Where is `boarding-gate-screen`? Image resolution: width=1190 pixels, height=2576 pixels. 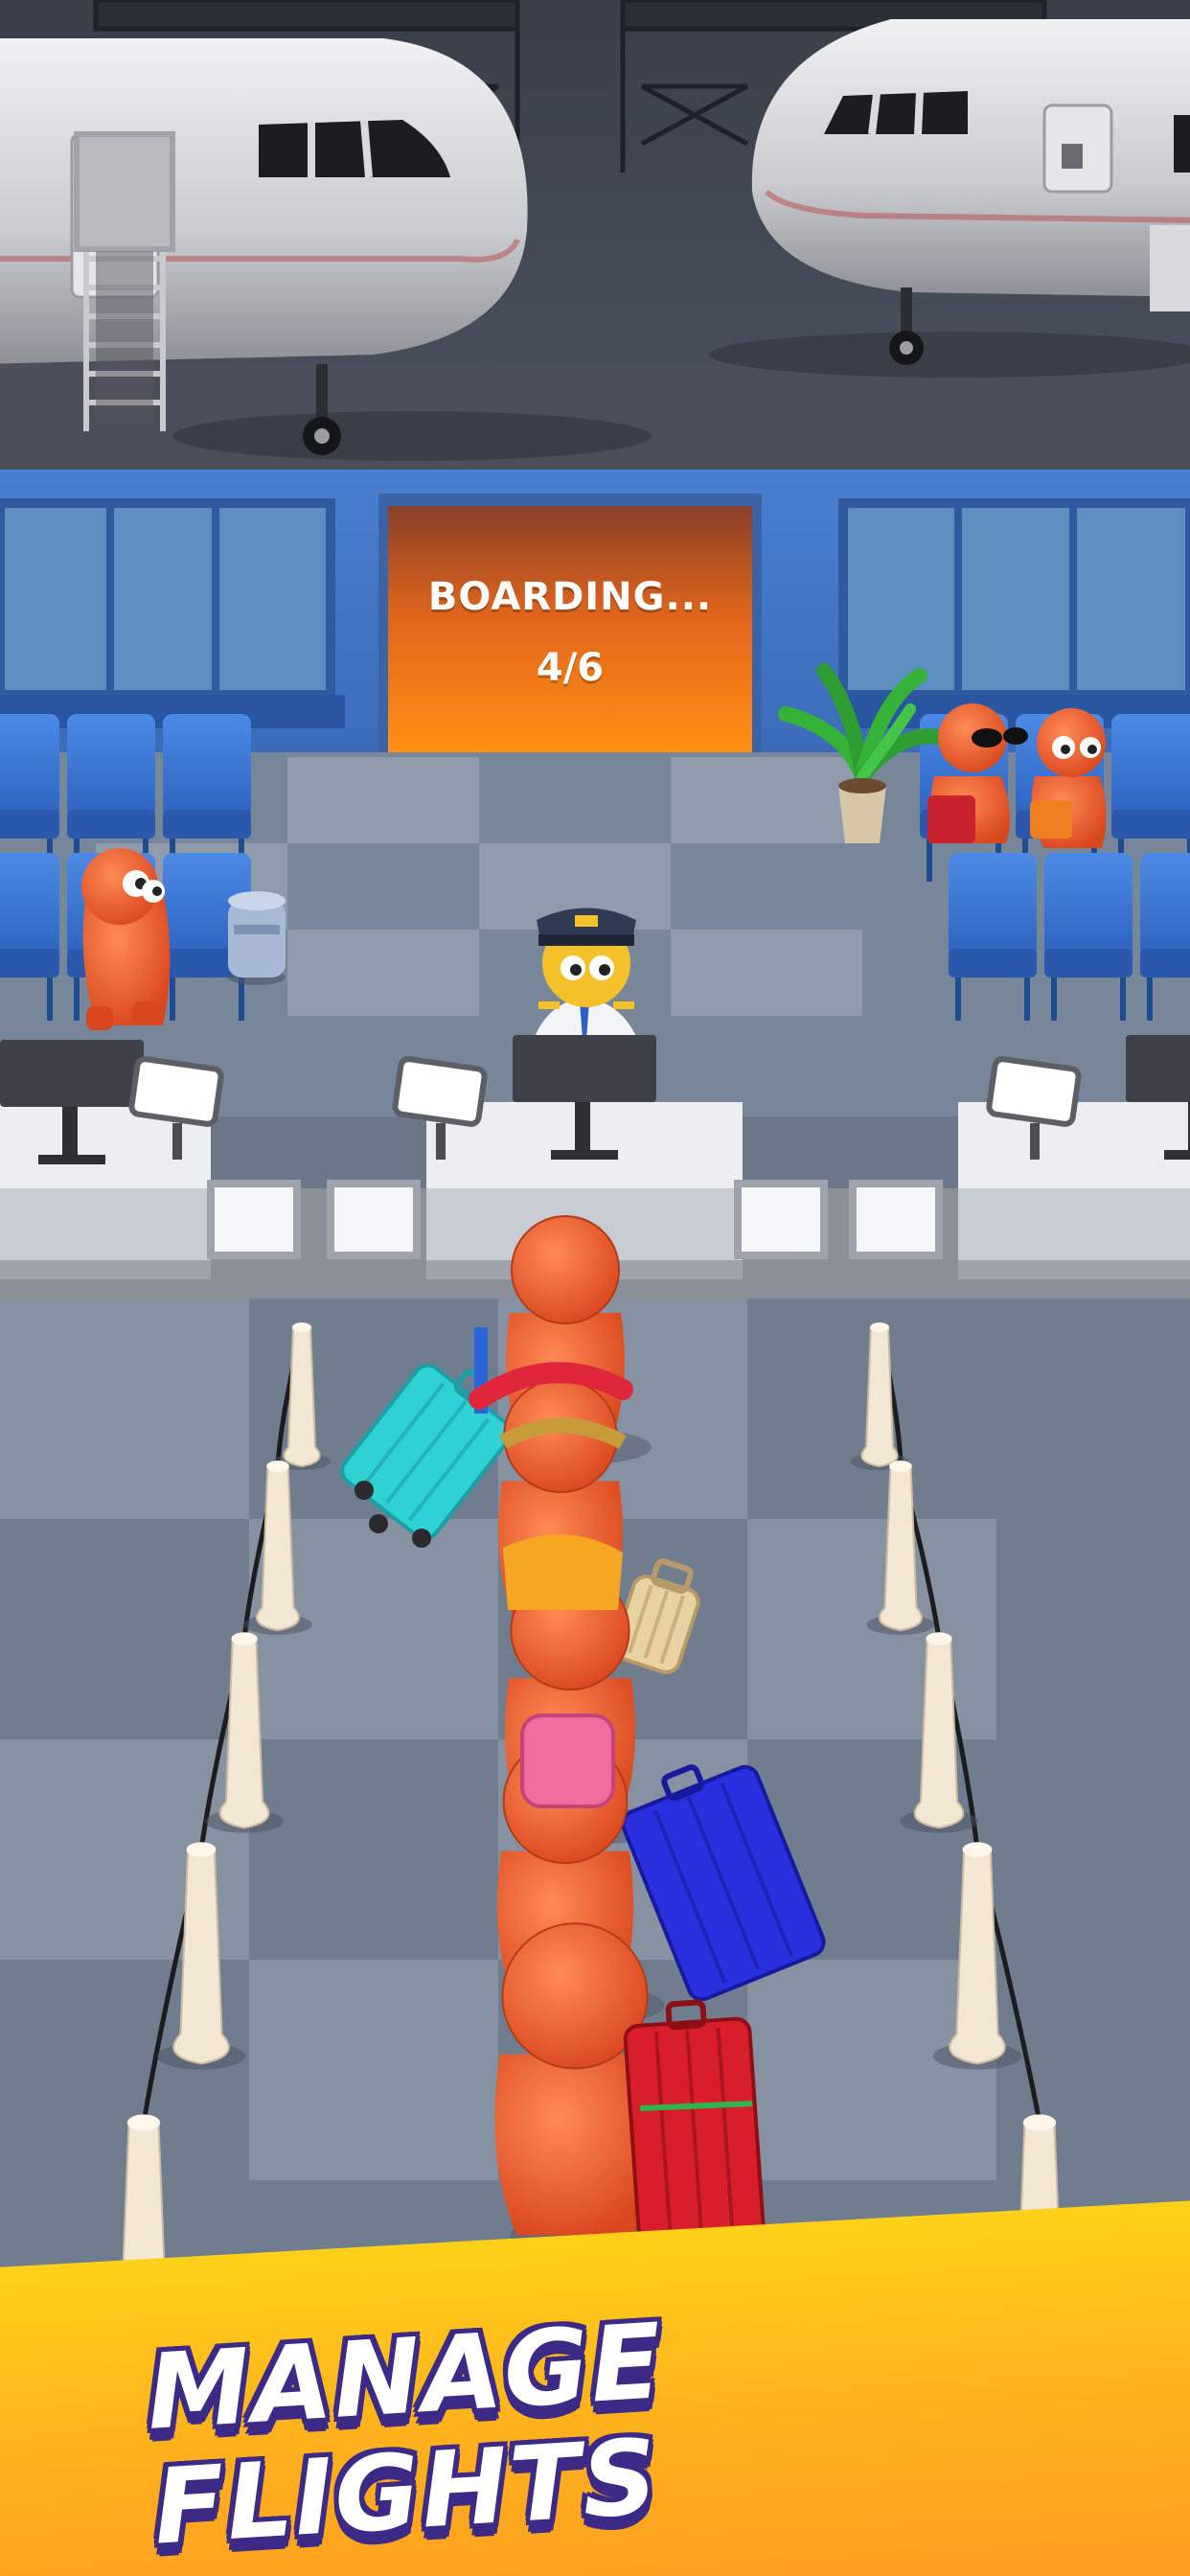
boarding-gate-screen is located at coordinates (570, 629).